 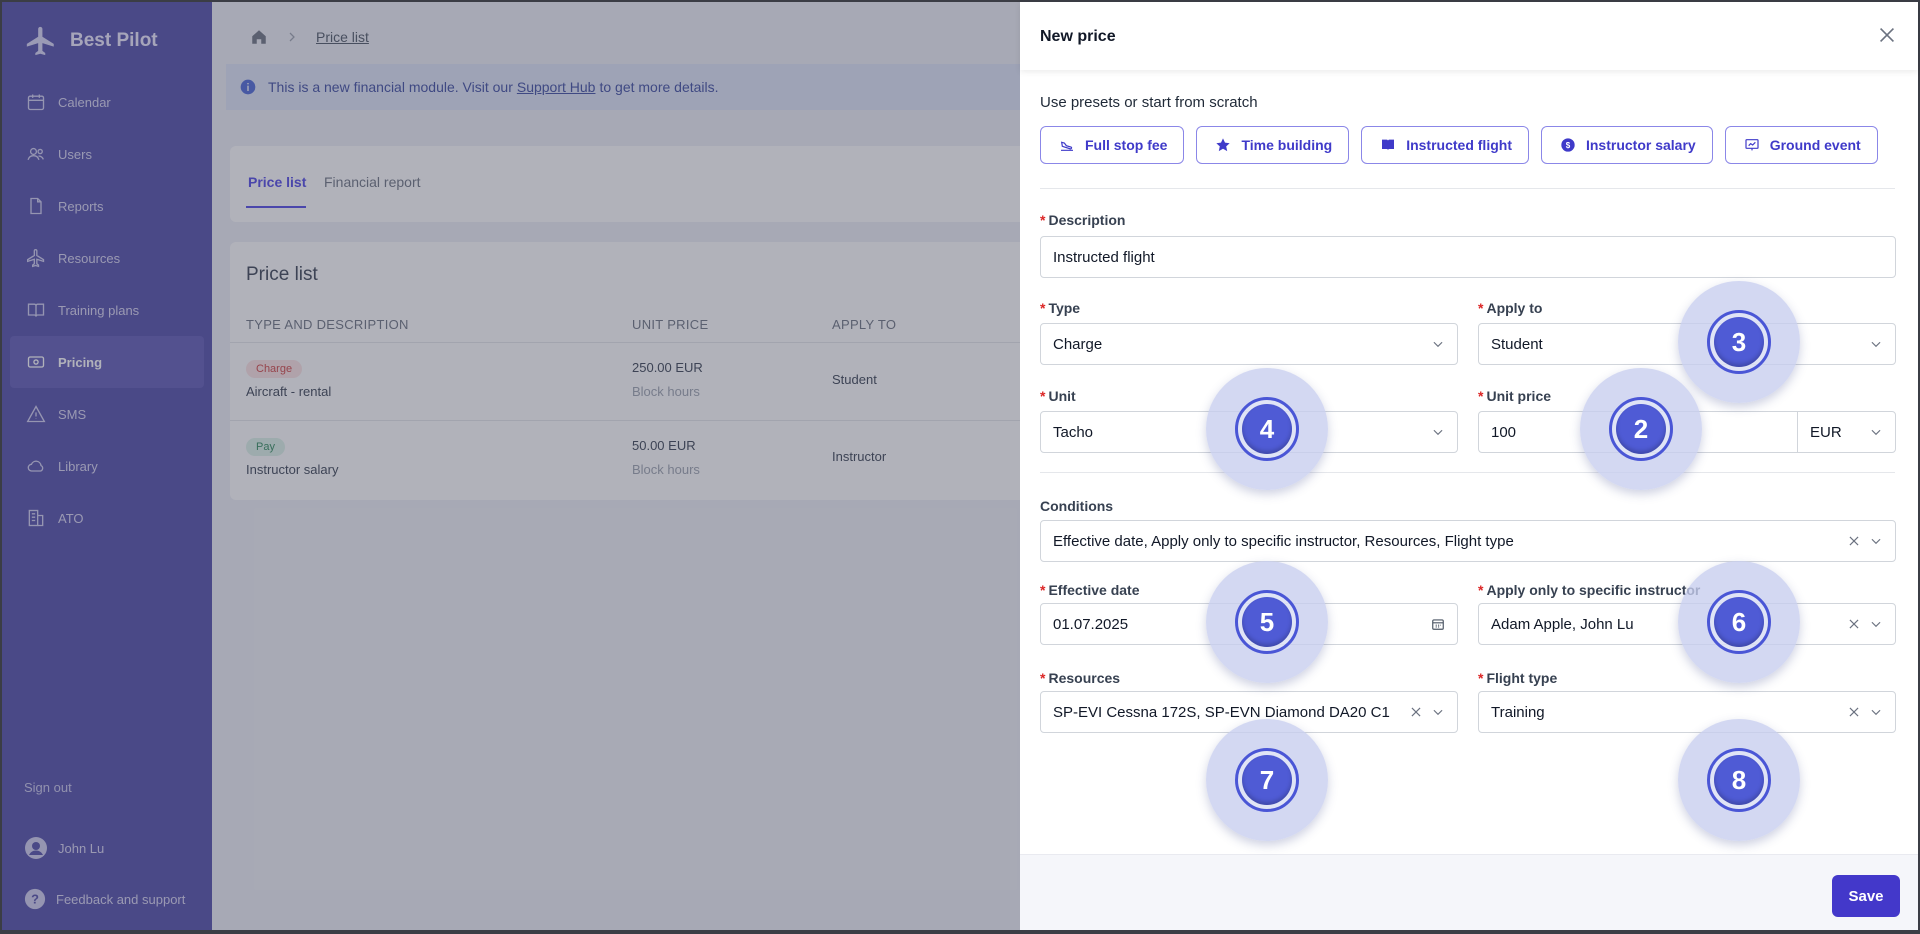 What do you see at coordinates (1149, 102) in the screenshot?
I see `presets-label: Use presets or start from scratch` at bounding box center [1149, 102].